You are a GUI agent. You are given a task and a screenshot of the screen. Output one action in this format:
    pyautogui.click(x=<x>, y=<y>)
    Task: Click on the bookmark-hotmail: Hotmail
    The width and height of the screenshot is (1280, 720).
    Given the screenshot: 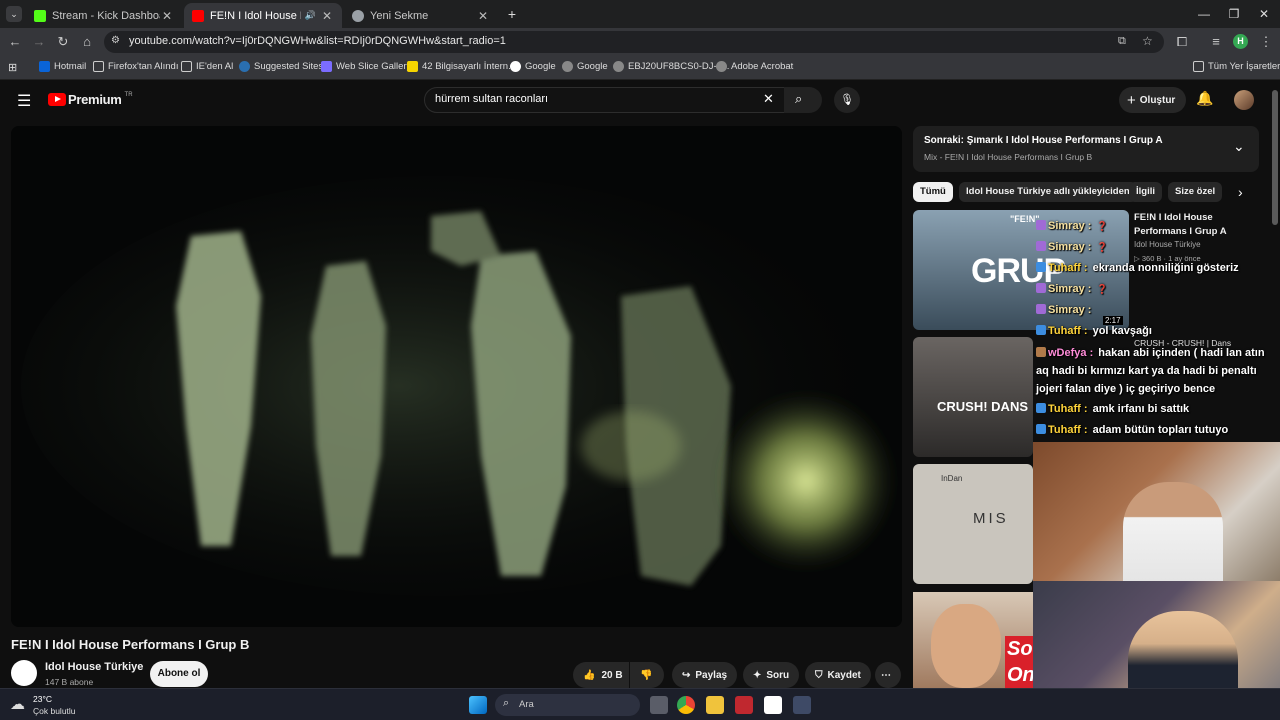 What is the action you would take?
    pyautogui.click(x=62, y=66)
    